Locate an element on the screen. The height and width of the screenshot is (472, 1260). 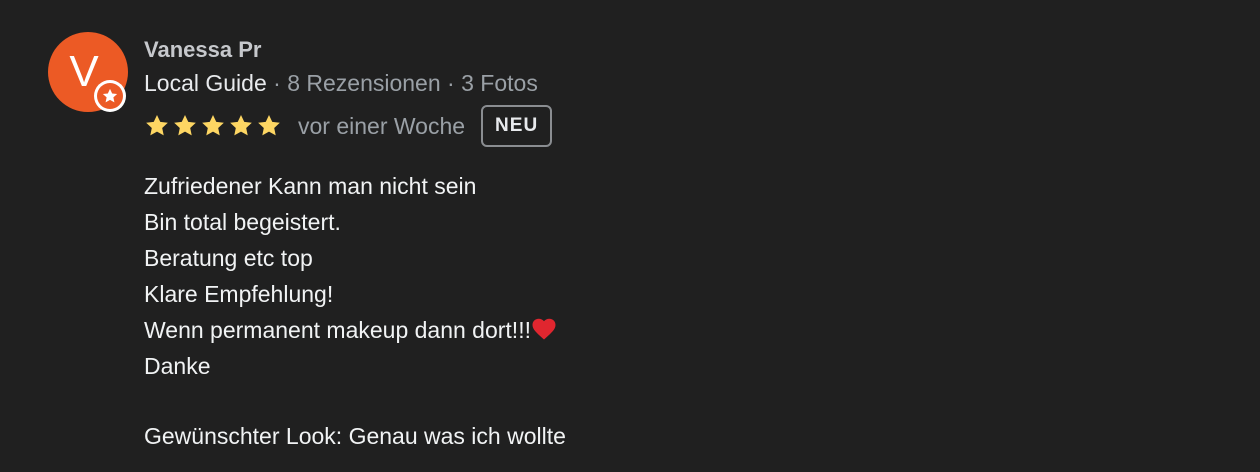
review-date: vor einer Woche is located at coordinates (382, 125).